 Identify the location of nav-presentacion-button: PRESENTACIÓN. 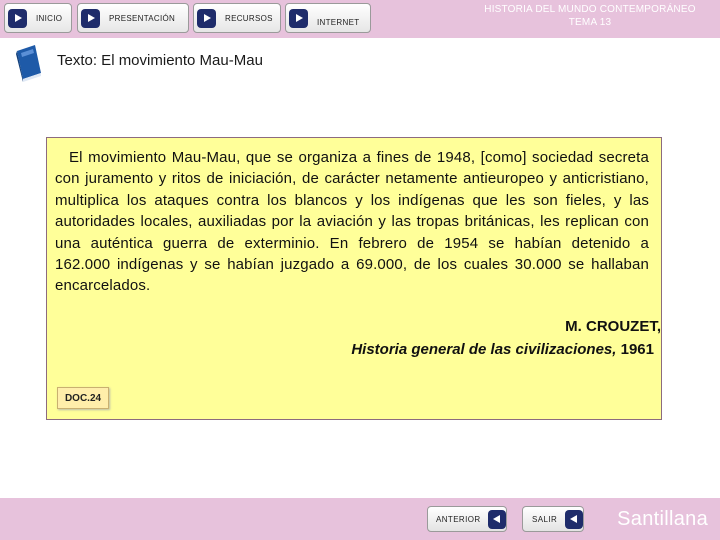
(133, 18).